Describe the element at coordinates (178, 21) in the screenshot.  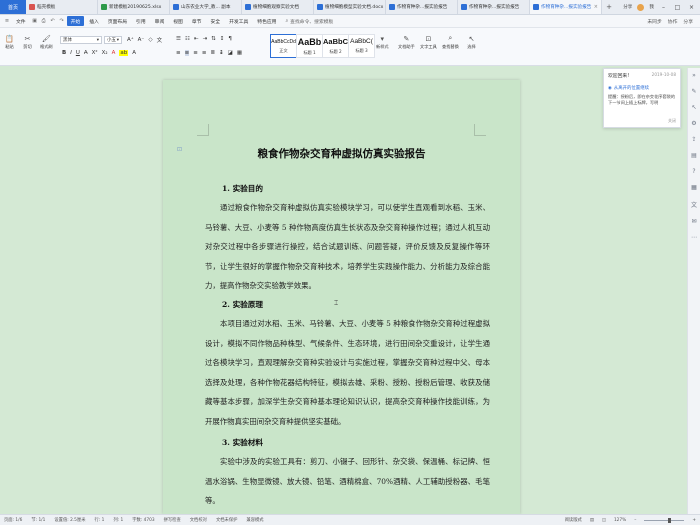
I see `menu-view: 视图` at that location.